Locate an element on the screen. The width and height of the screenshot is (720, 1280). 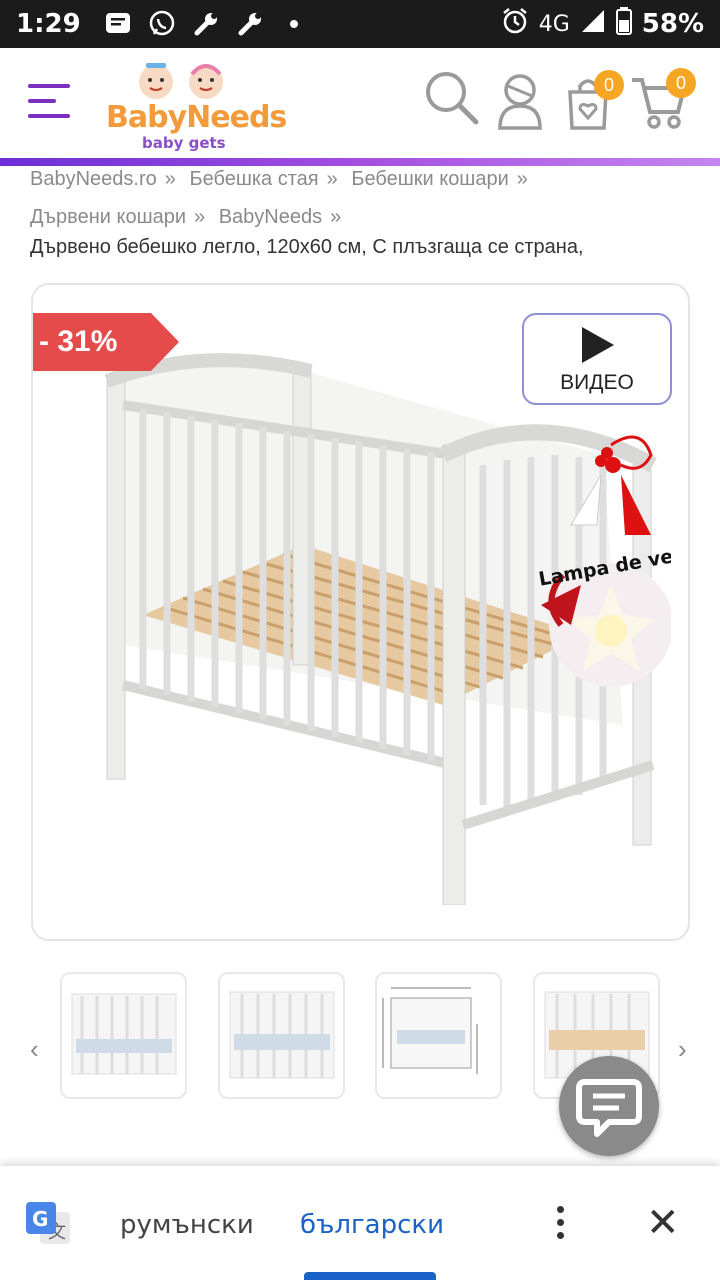
active-language-indicator is located at coordinates (370, 1276).